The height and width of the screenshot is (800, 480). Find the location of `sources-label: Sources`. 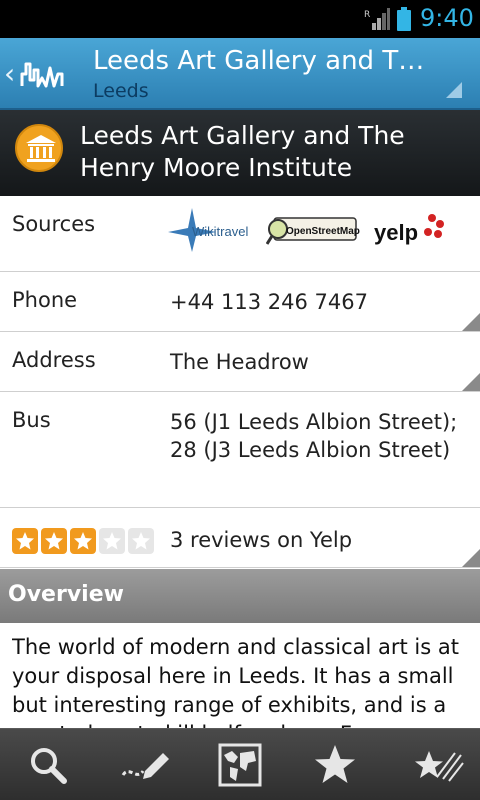

sources-label: Sources is located at coordinates (54, 224).